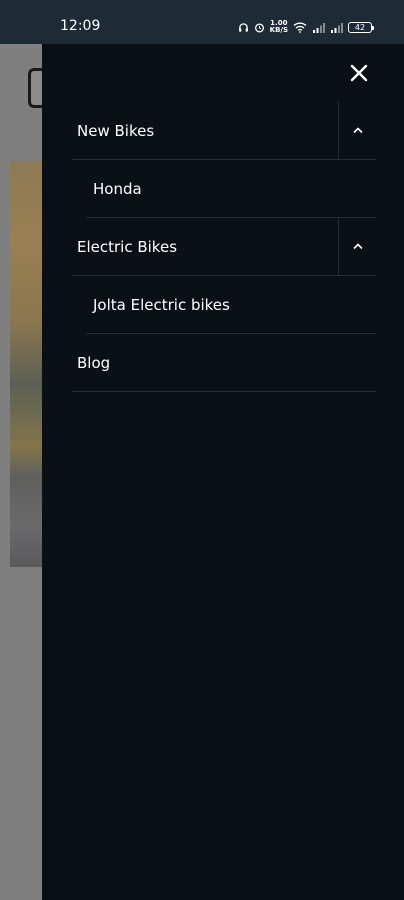 This screenshot has height=900, width=404. I want to click on battery-icon: 42, so click(361, 27).